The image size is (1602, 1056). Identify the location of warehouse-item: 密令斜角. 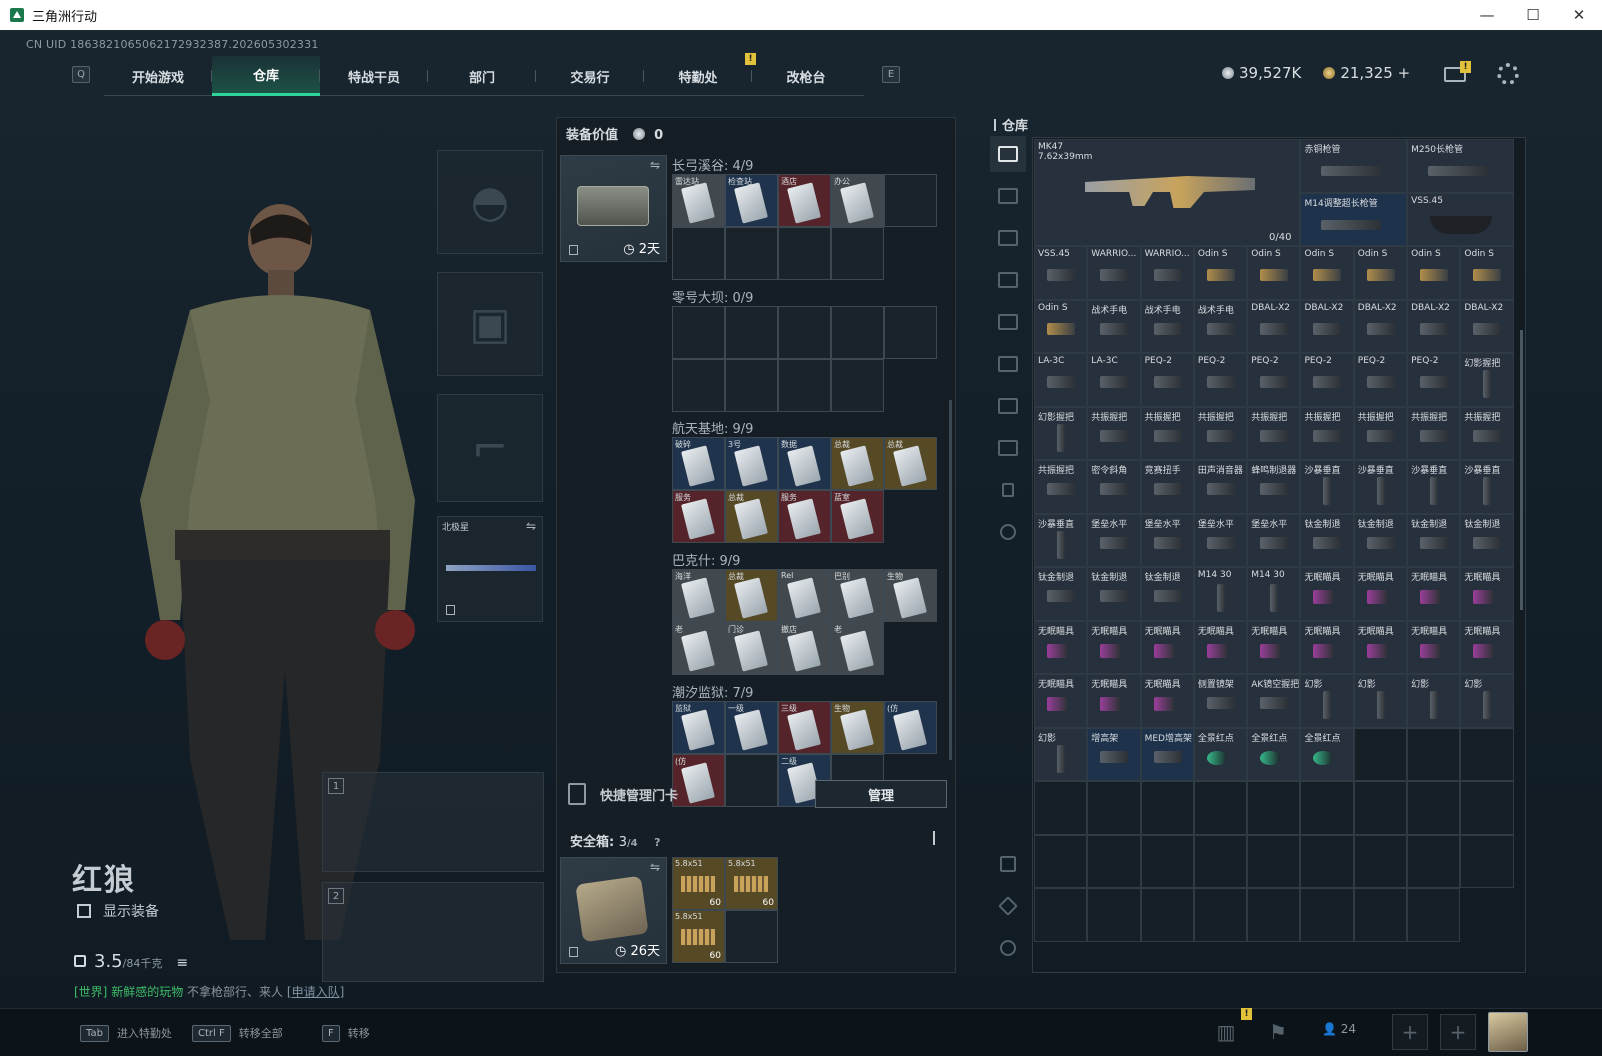
(1114, 487).